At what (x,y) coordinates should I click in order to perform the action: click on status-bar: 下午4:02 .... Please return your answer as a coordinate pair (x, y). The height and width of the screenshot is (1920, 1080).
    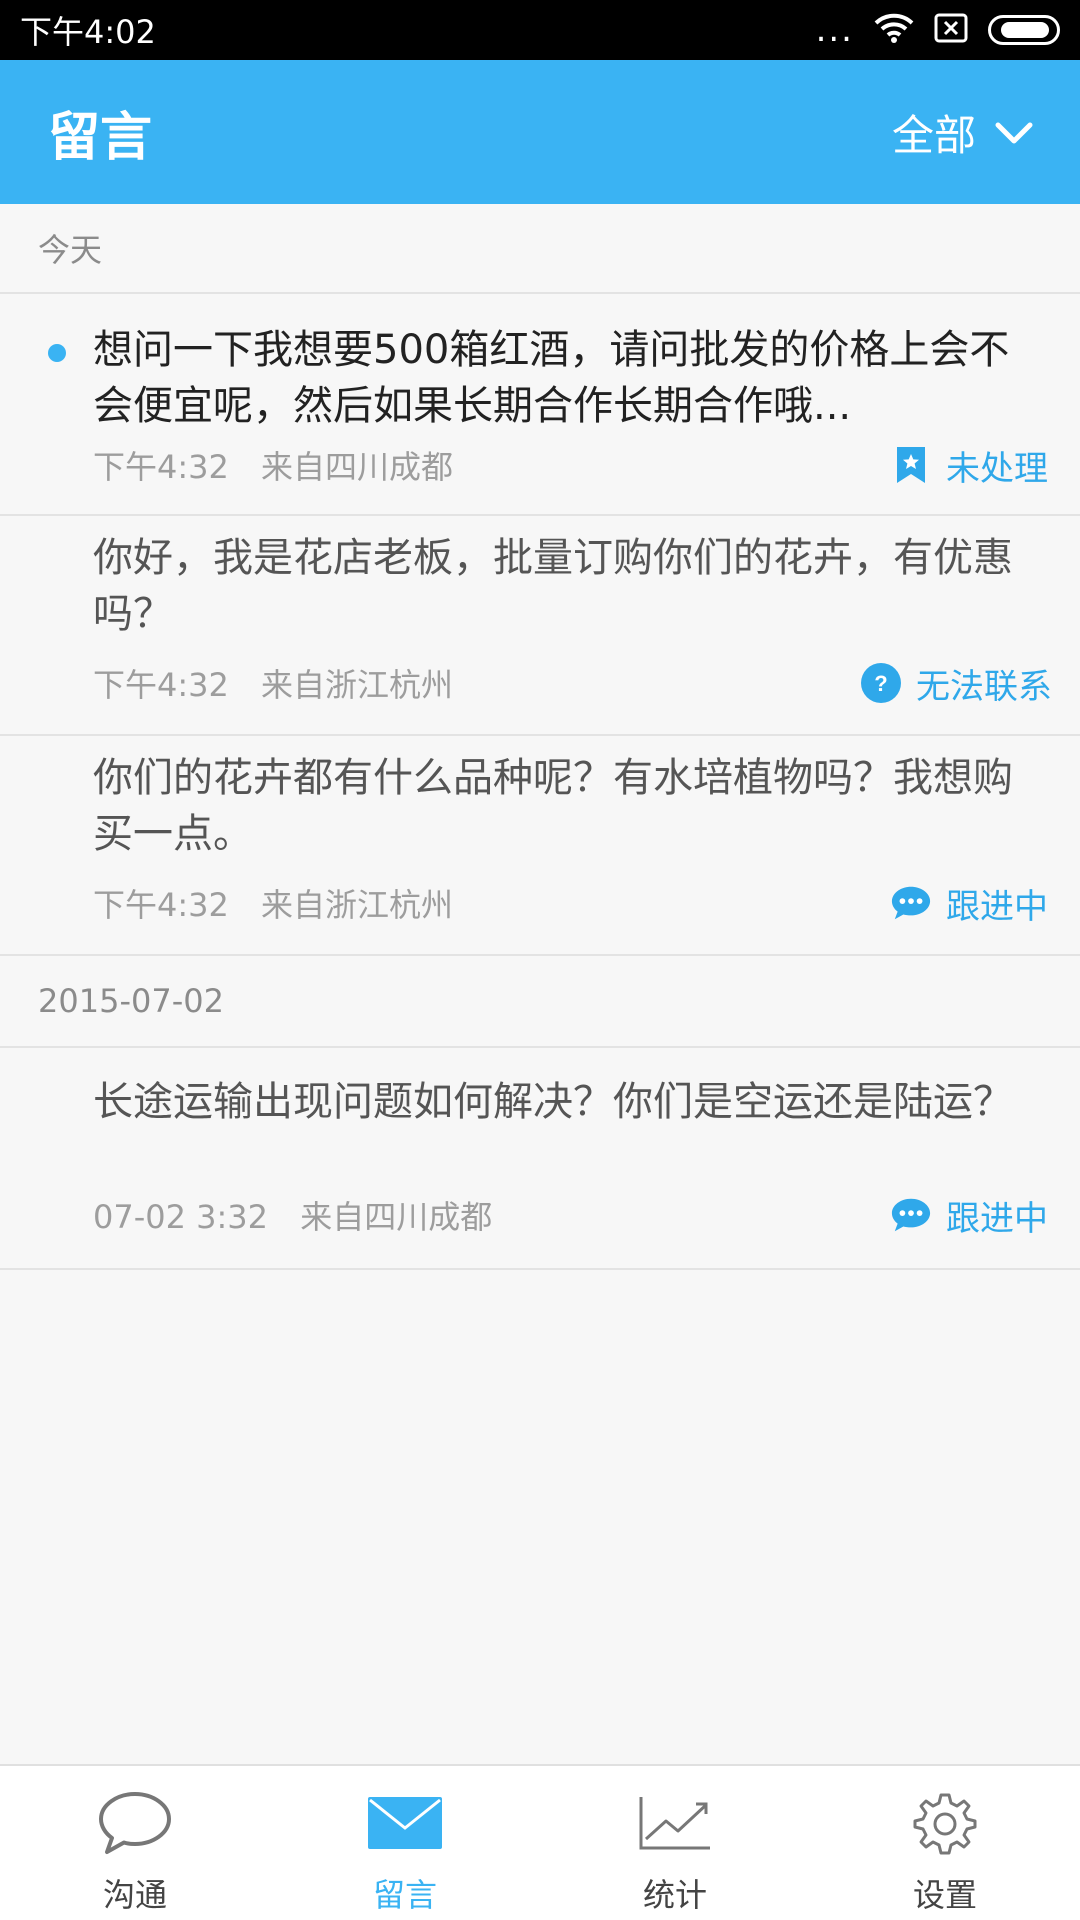
    Looking at the image, I should click on (540, 30).